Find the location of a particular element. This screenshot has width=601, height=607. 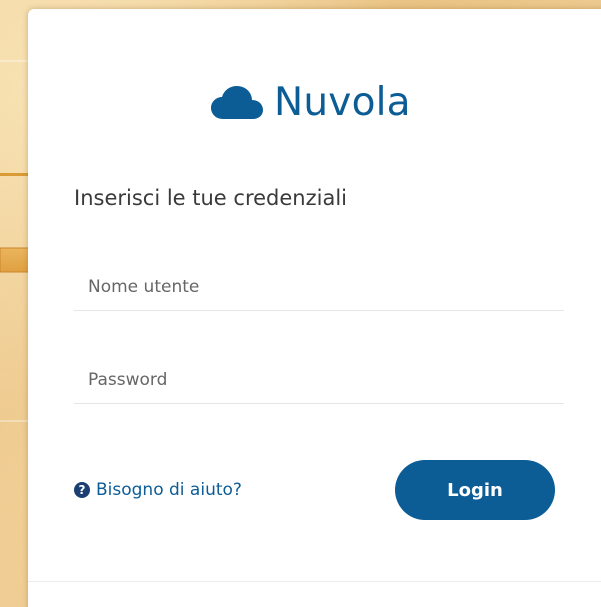

question-circle-icon: ? is located at coordinates (82, 490).